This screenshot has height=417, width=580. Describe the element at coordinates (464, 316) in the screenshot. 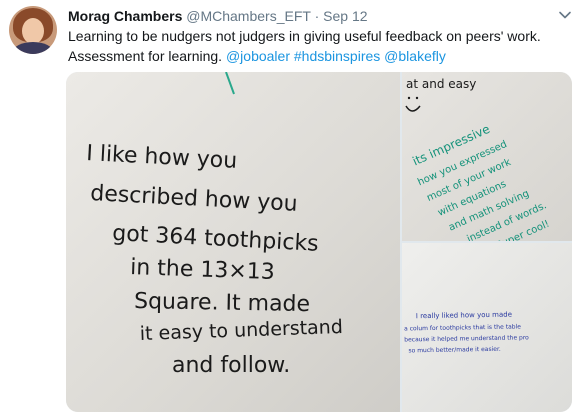

I see `br-line-1: I really liked how you made` at that location.